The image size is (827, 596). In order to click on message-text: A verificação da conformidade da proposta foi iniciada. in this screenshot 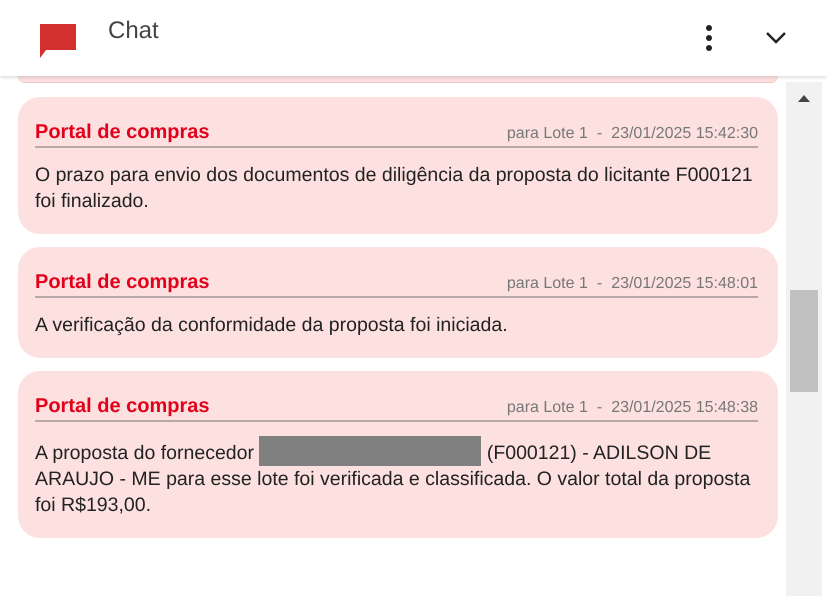, I will do `click(272, 325)`.